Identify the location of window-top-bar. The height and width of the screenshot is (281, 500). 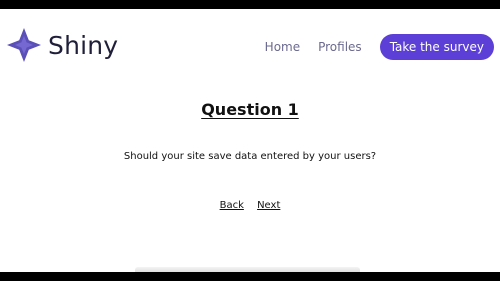
(250, 4).